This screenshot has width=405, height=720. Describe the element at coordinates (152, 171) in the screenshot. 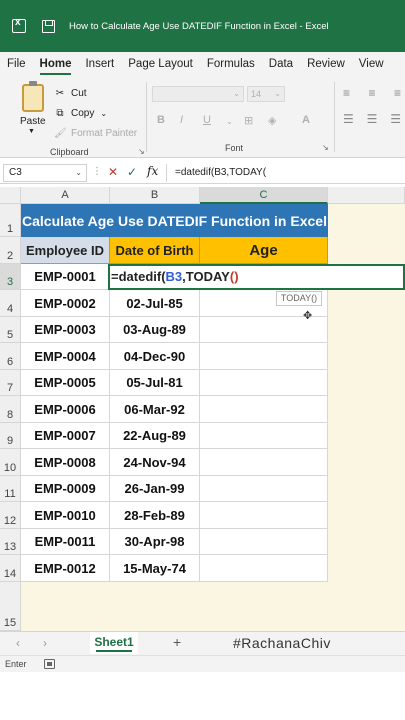

I see `insert-function-button: fx` at that location.